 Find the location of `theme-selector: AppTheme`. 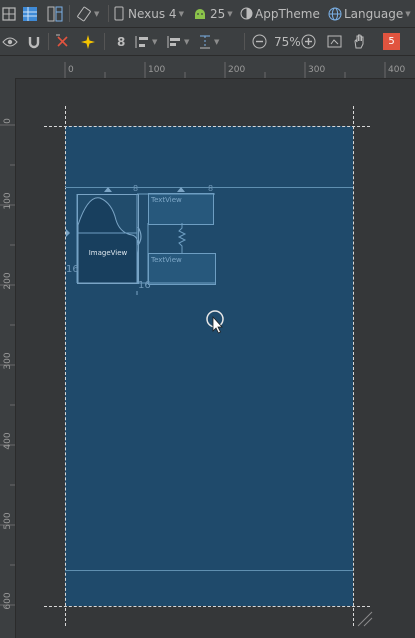

theme-selector: AppTheme is located at coordinates (280, 13).